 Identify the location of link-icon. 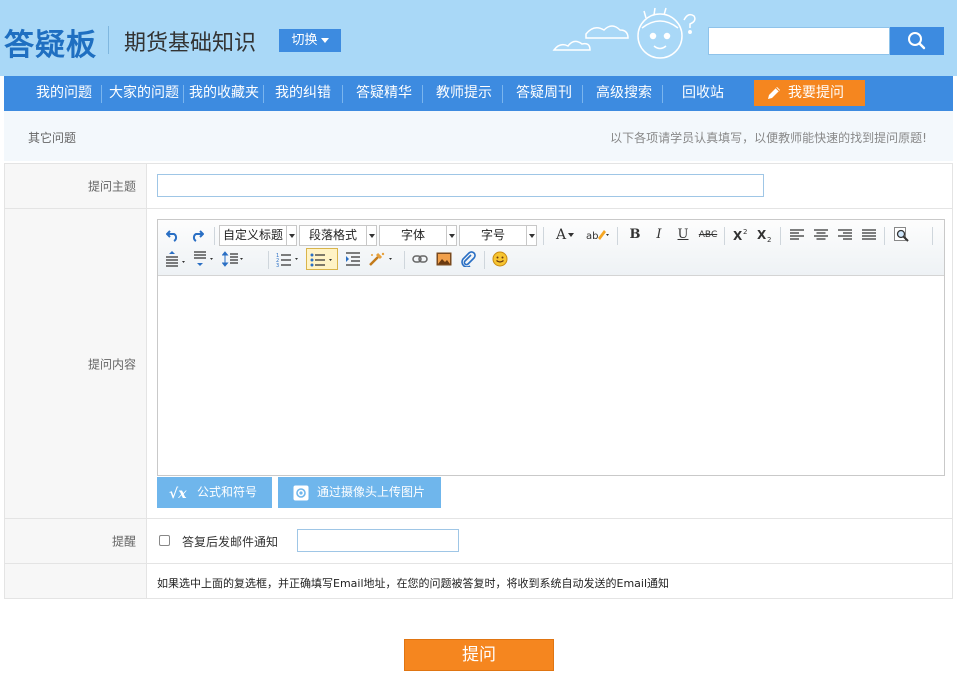
(420, 259).